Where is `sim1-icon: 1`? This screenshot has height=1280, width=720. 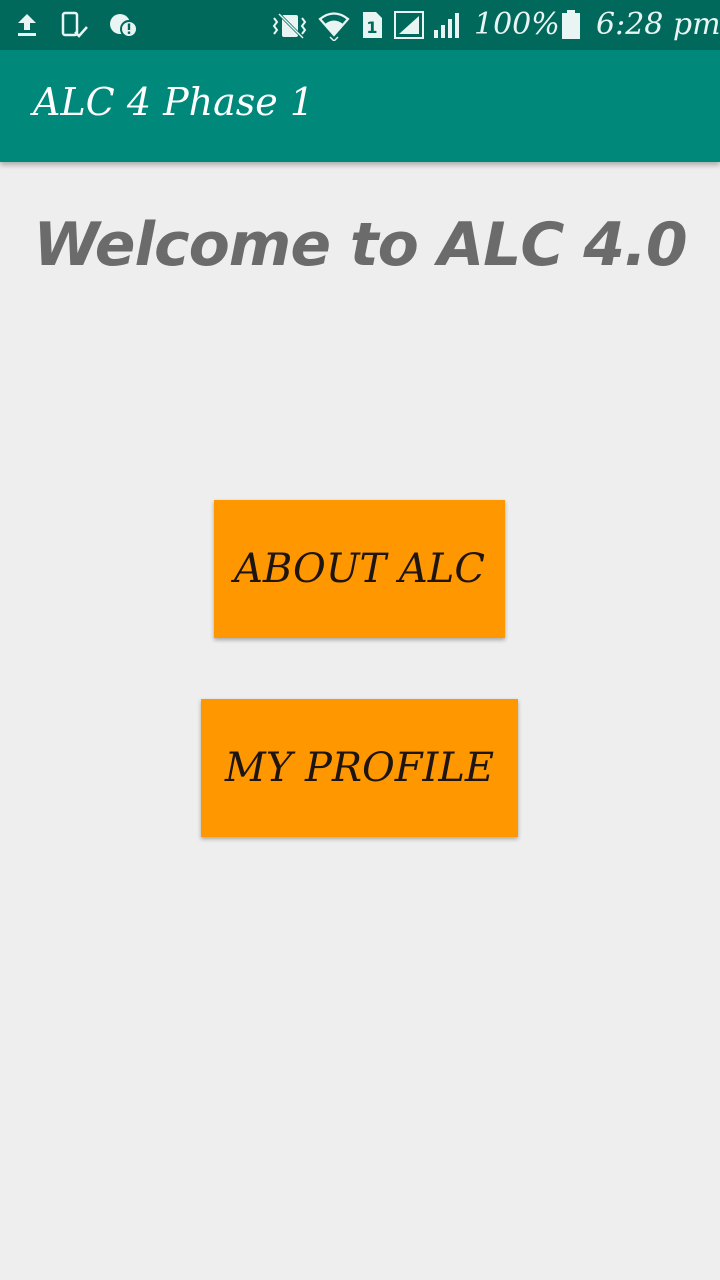
sim1-icon: 1 is located at coordinates (372, 25).